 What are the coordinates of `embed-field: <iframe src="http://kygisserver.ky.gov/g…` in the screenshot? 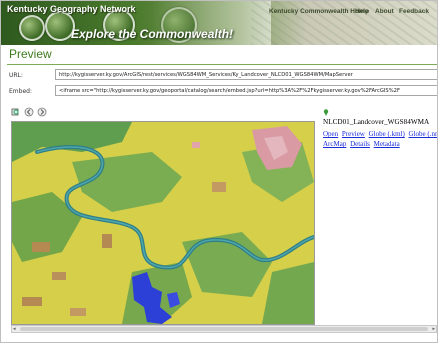 It's located at (246, 90).